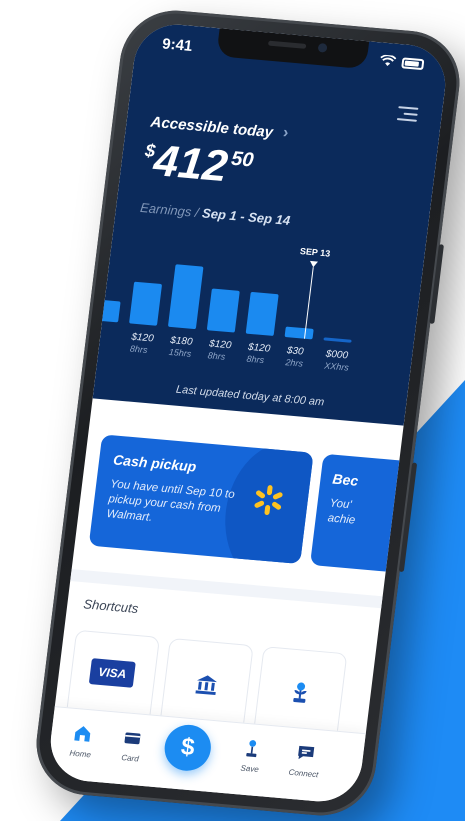 This screenshot has height=821, width=465. Describe the element at coordinates (294, 351) in the screenshot. I see `chart-amount-label-5: $30` at that location.